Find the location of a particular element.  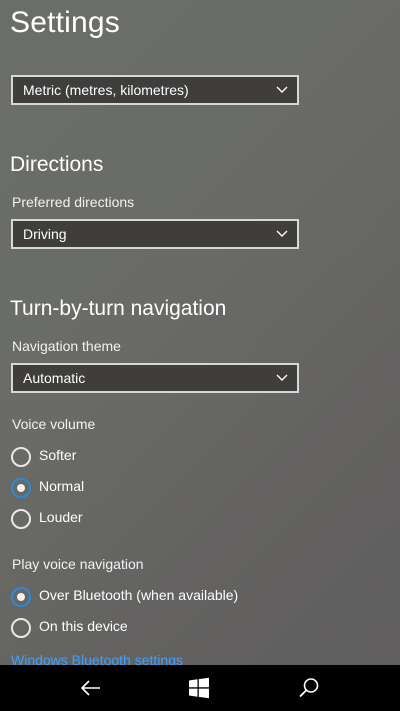

search-icon is located at coordinates (309, 688).